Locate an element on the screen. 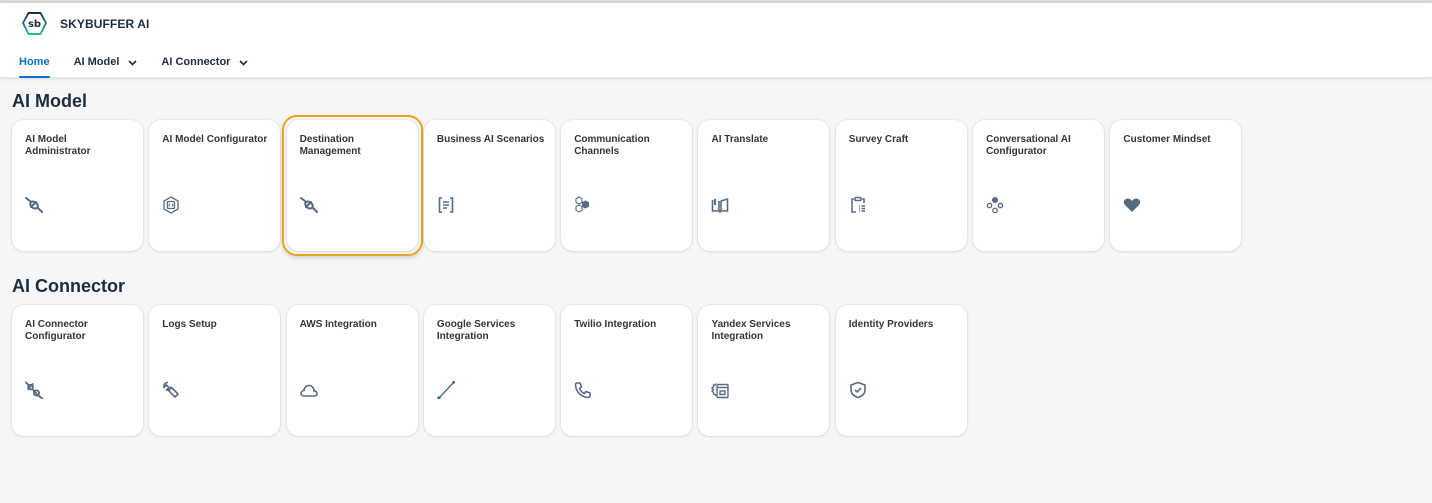 The width and height of the screenshot is (1432, 503). nodes-cluster-icon is located at coordinates (995, 205).